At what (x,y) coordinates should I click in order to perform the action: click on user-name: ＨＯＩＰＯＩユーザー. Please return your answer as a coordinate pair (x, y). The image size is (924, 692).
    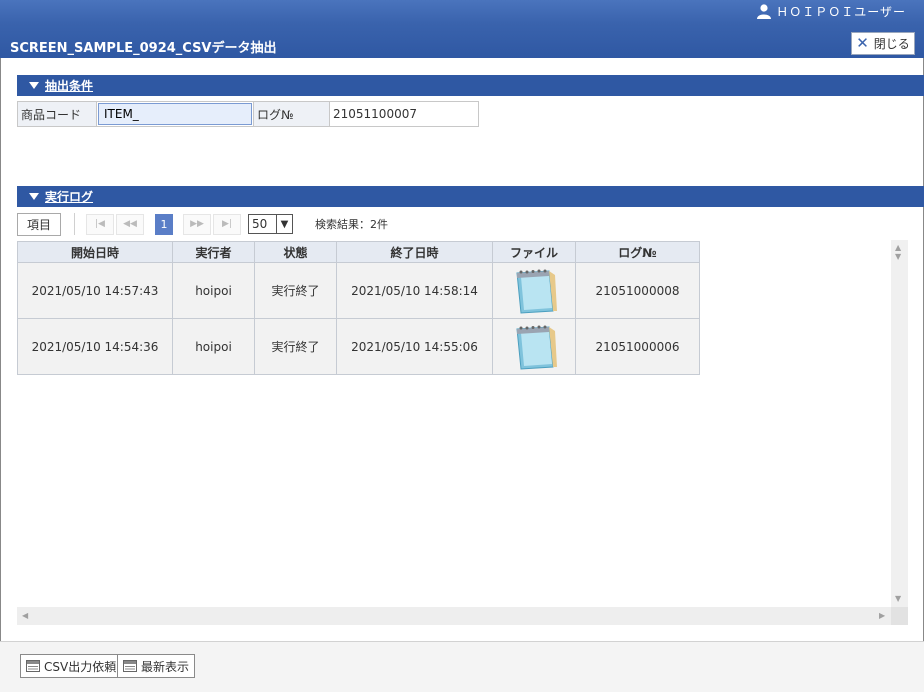
    Looking at the image, I should click on (841, 12).